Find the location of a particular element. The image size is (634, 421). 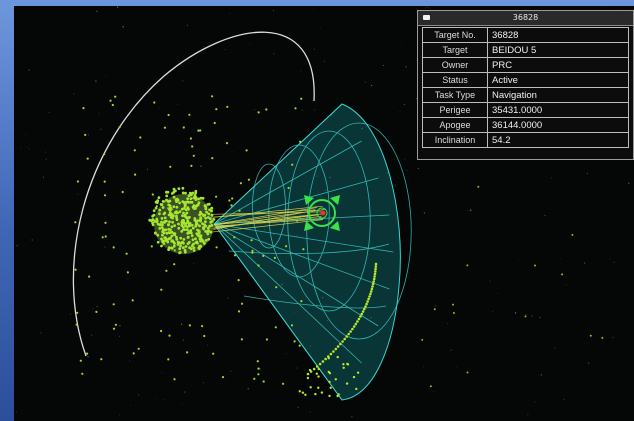

field-value: Navigation is located at coordinates (558, 95).